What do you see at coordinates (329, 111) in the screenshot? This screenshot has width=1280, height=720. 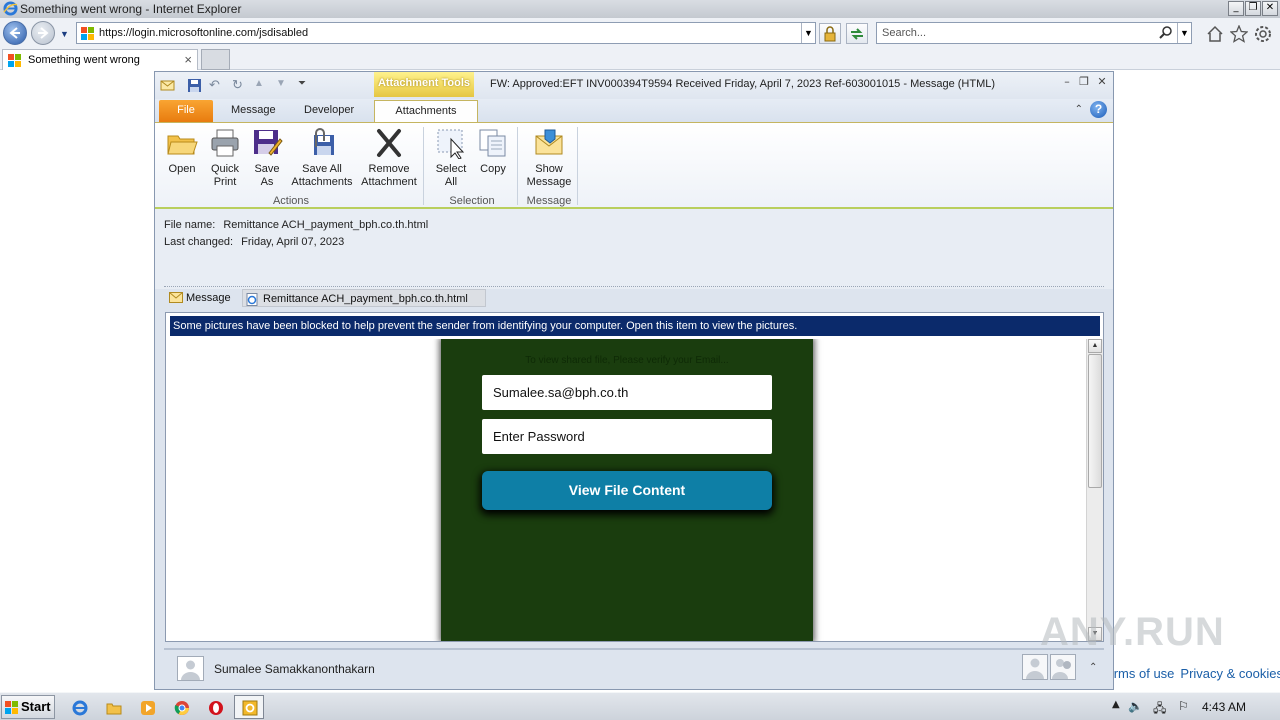 I see `tab-developer: Developer` at bounding box center [329, 111].